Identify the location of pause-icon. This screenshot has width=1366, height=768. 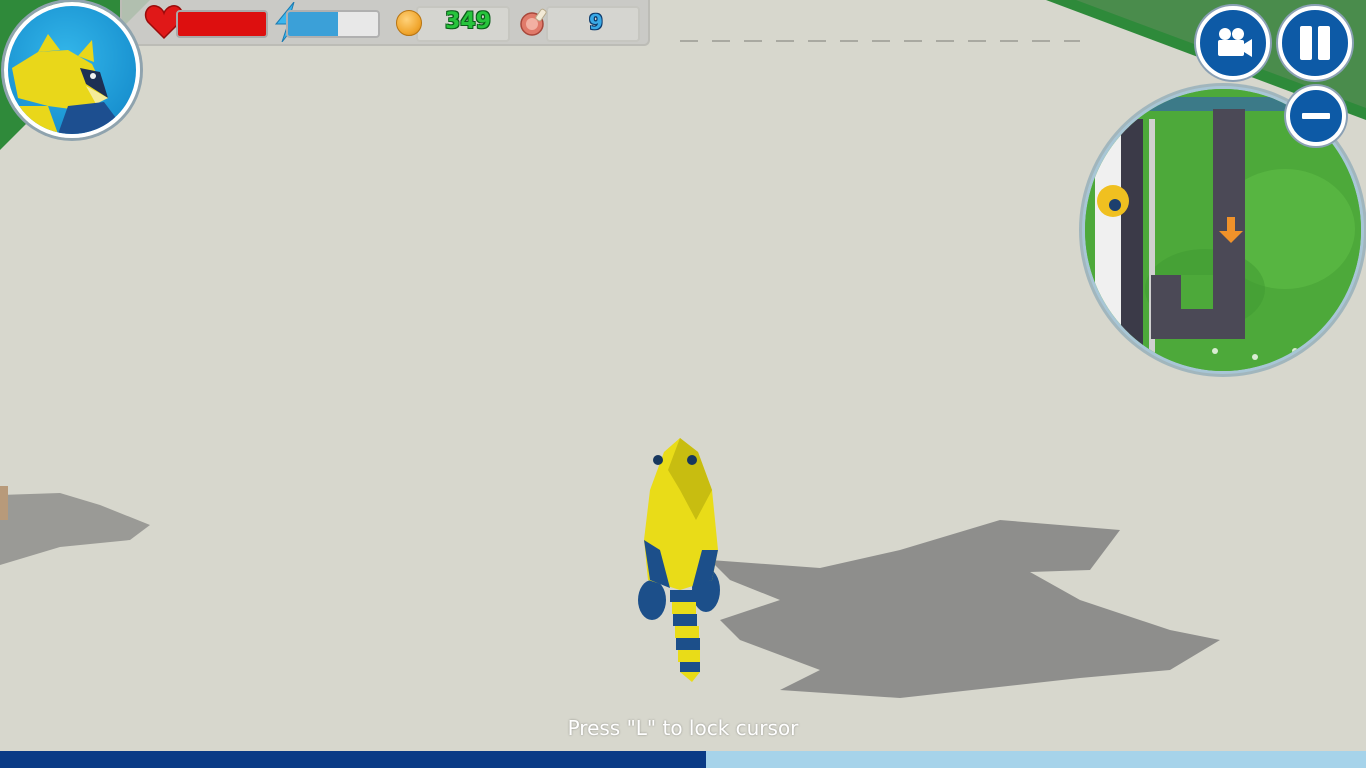
(1306, 43).